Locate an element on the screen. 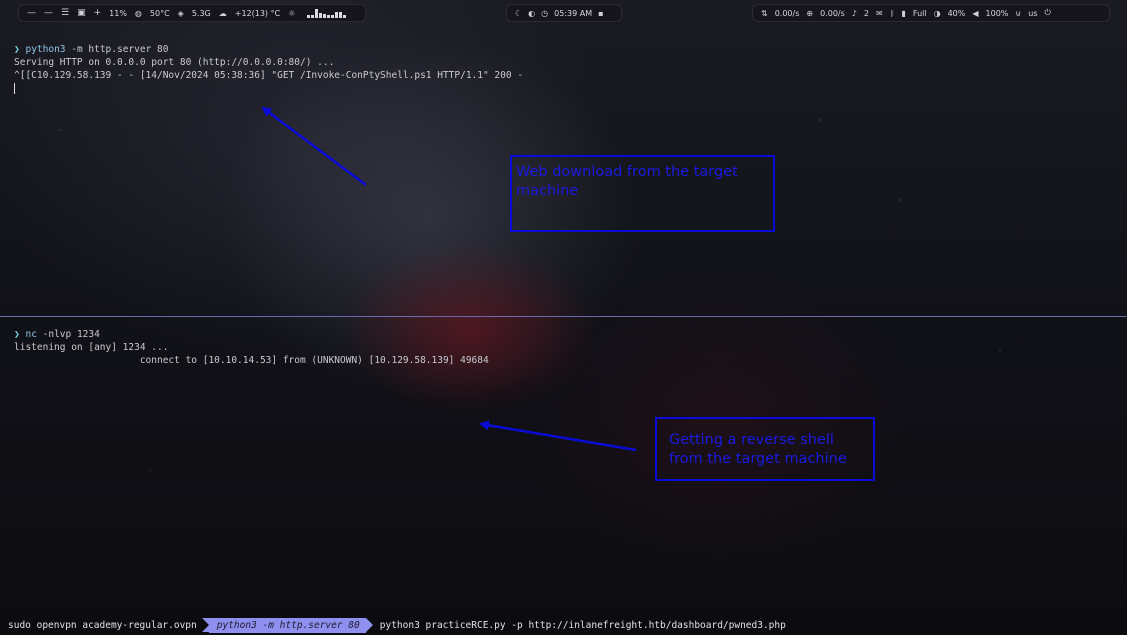 The image size is (1127, 635). network-icon: ⇅ is located at coordinates (764, 13).